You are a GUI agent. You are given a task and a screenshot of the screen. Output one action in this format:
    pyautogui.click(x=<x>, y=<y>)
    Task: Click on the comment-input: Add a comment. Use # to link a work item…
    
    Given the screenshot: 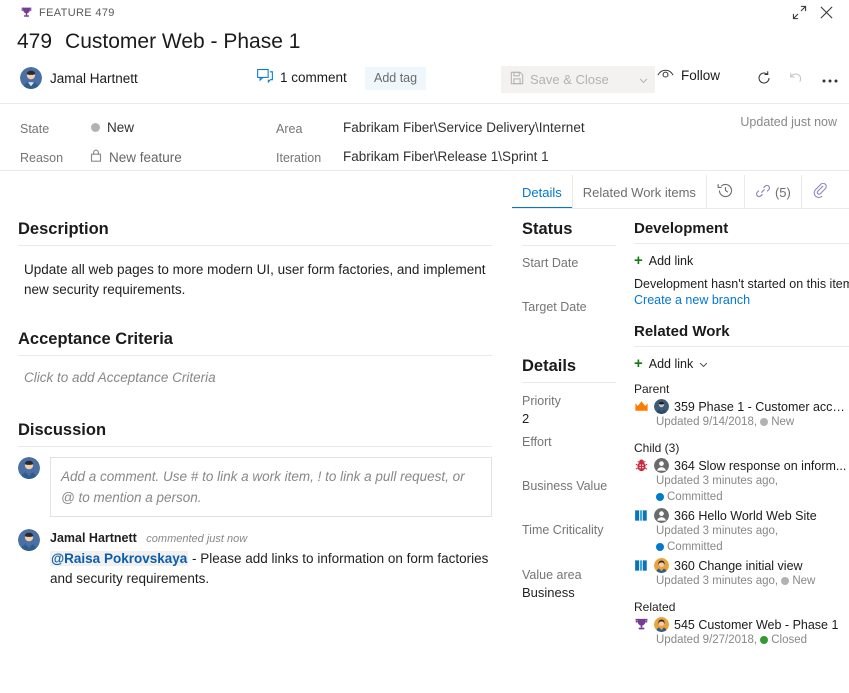 What is the action you would take?
    pyautogui.click(x=271, y=487)
    